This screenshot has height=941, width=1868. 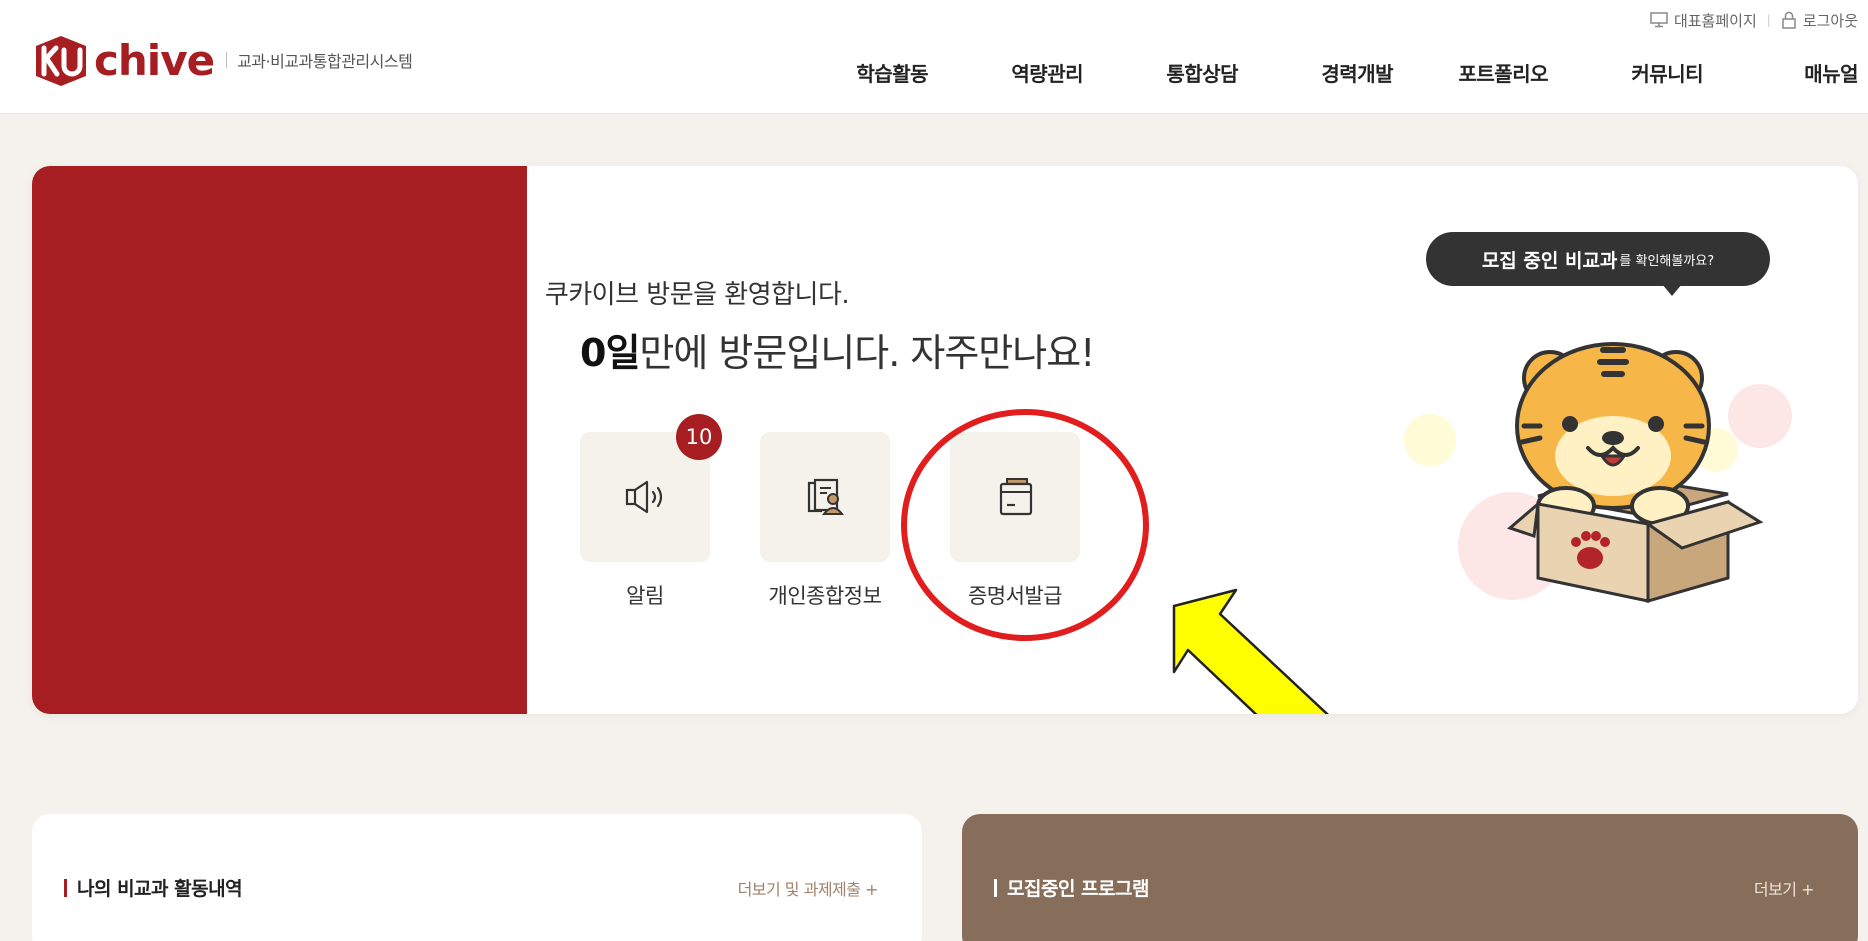 I want to click on quick-personal-info: 개인종합정보, so click(x=825, y=521).